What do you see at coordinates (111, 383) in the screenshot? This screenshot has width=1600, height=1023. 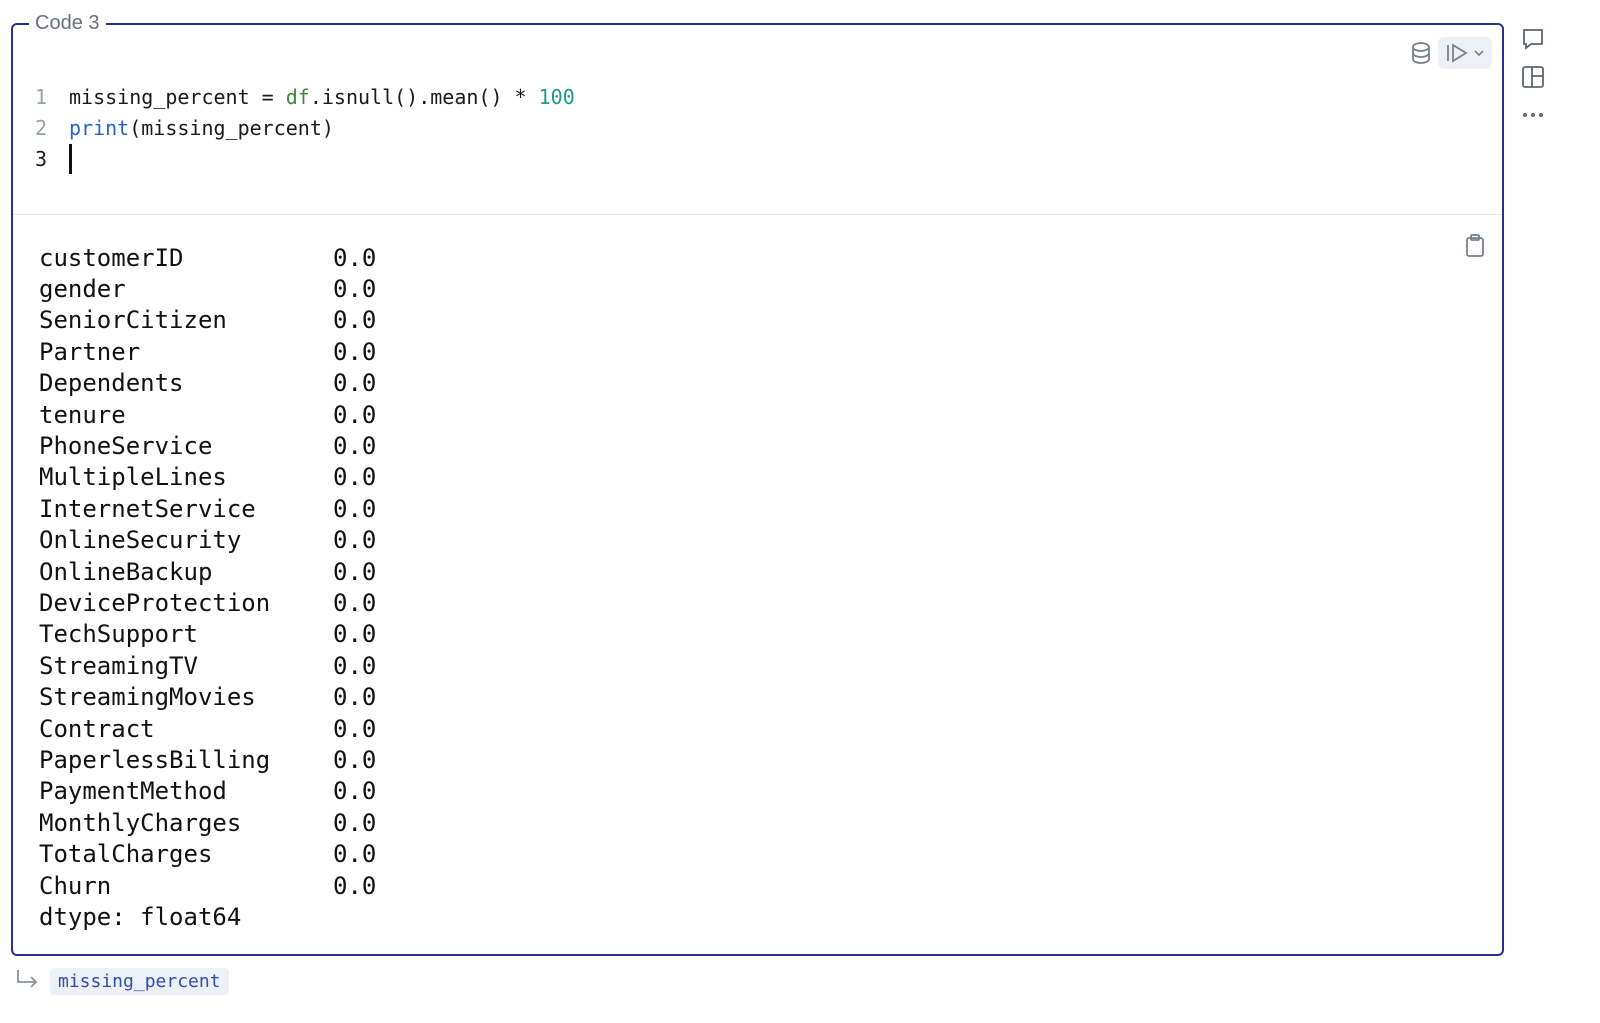 I see `output-column-name: Dependents` at bounding box center [111, 383].